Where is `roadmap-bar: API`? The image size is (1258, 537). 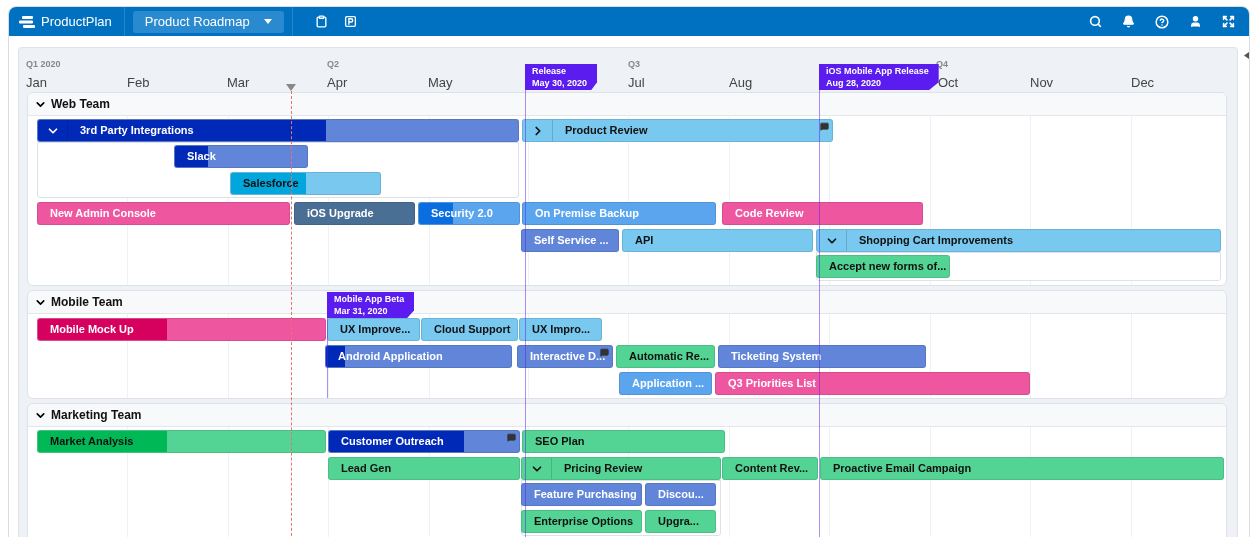 roadmap-bar: API is located at coordinates (717, 240).